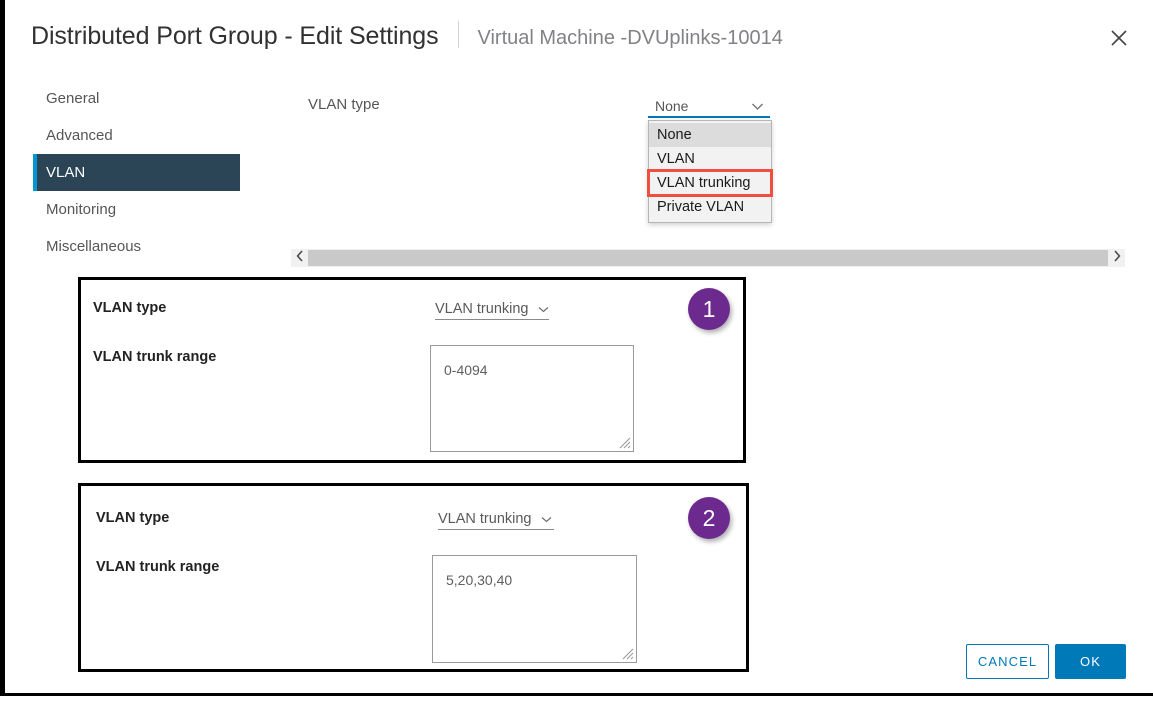  Describe the element at coordinates (534, 609) in the screenshot. I see `panel2-trunk-range-textarea: 5,20,30,40` at that location.